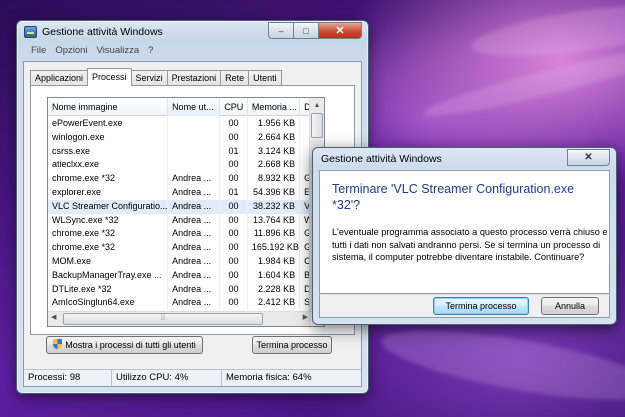 This screenshot has width=625, height=417. What do you see at coordinates (179, 179) in the screenshot?
I see `table-row: chrome.exe *32Andrea ...008.932 KBG` at bounding box center [179, 179].